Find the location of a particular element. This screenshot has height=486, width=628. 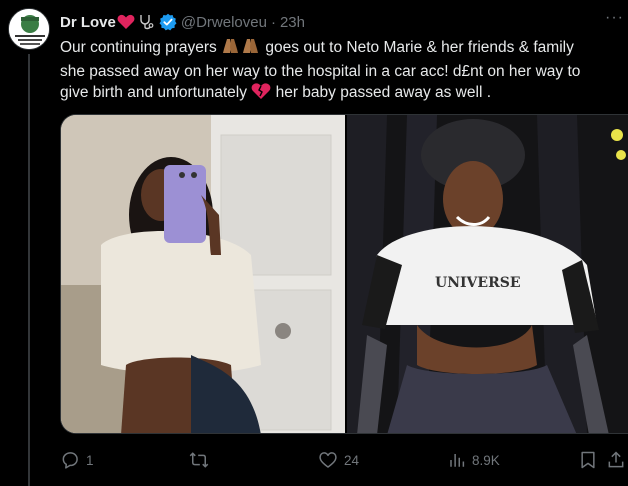

reply-button: 1 is located at coordinates (77, 460).